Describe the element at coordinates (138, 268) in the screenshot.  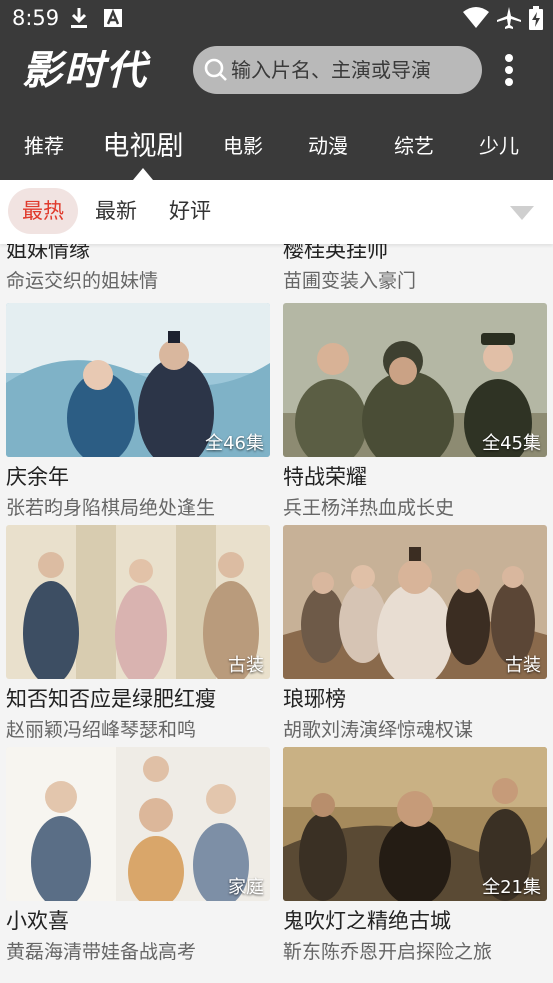
I see `video-card: 姐妹情缘 命运交织的姐妹情` at that location.